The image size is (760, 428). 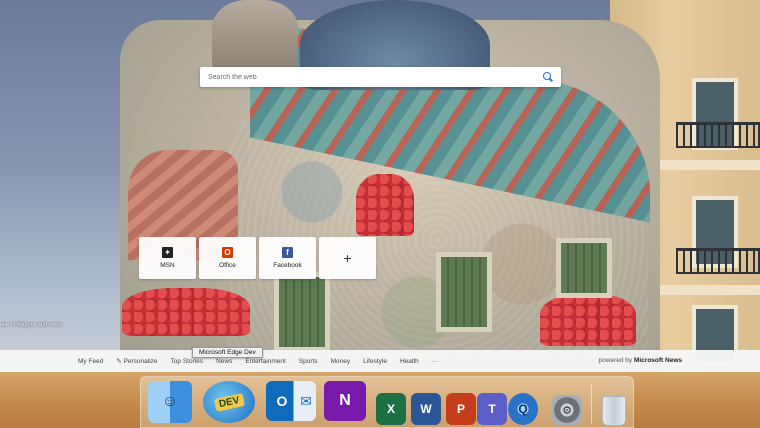 I want to click on quicktime-icon: Q, so click(x=523, y=409).